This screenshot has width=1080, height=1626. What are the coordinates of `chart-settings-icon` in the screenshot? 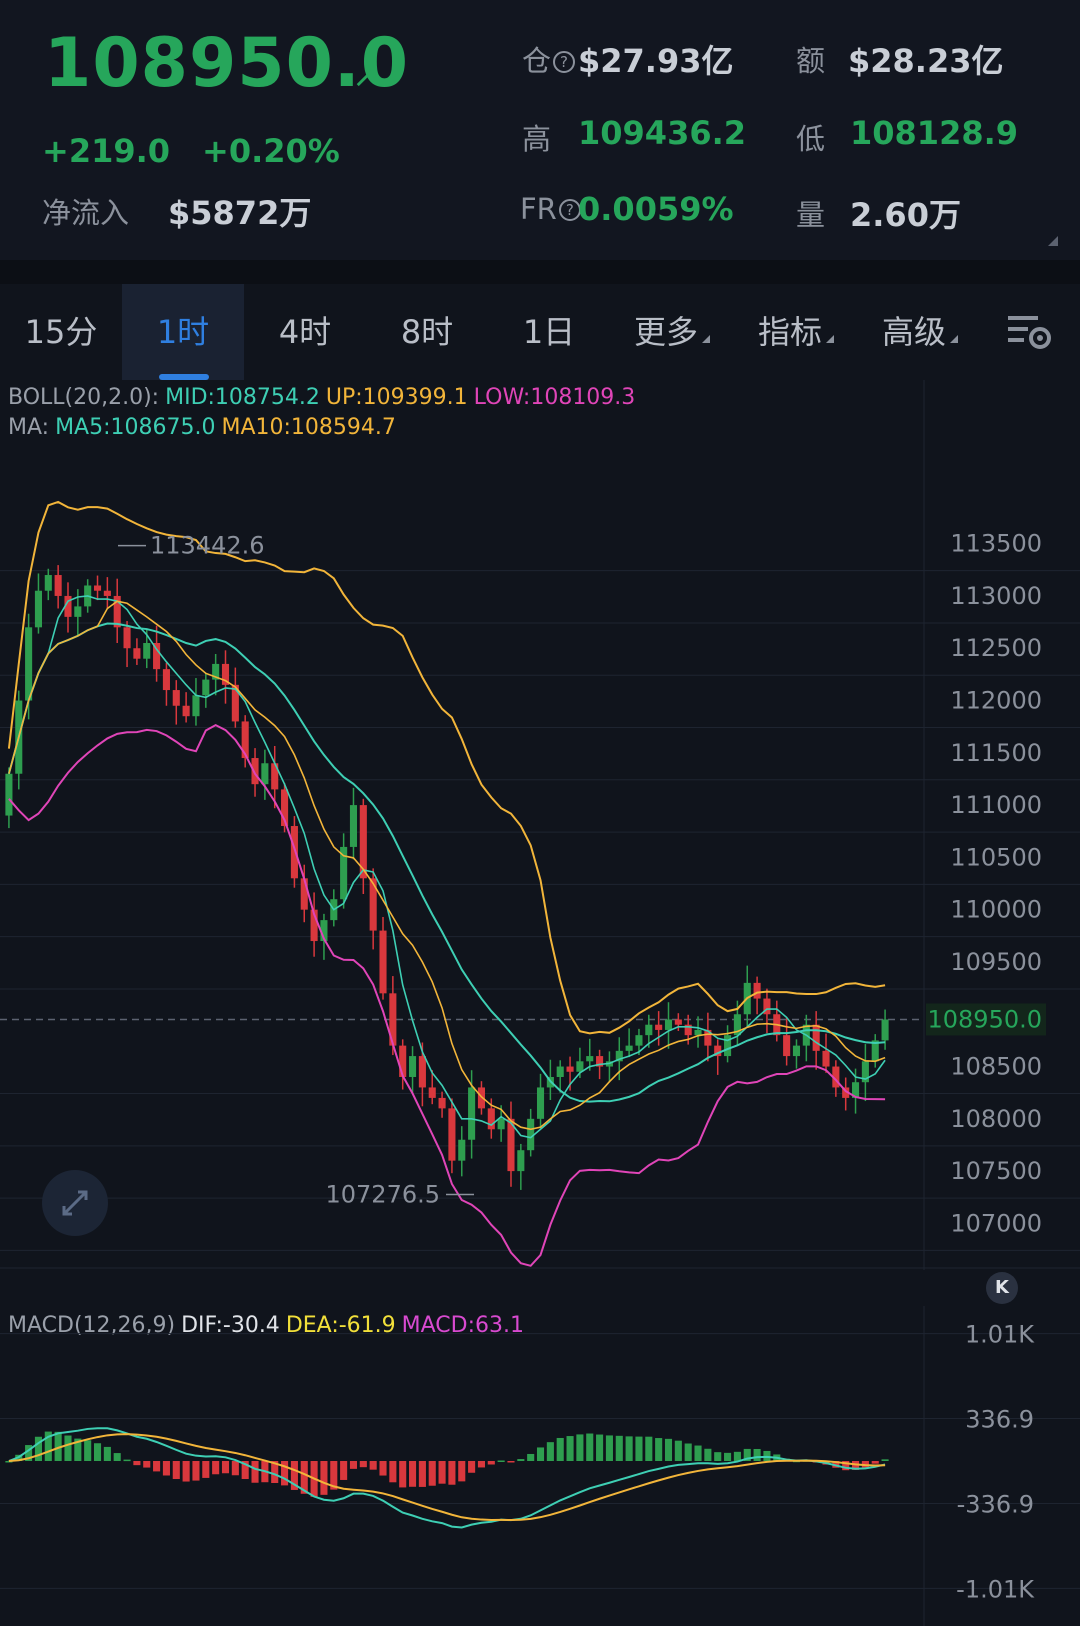 It's located at (1030, 332).